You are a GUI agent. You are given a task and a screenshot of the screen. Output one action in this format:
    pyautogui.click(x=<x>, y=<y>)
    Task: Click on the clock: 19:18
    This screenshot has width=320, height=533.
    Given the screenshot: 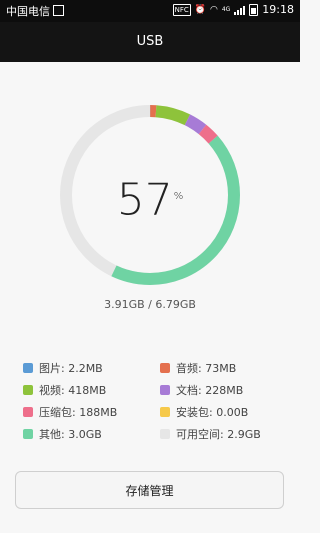 What is the action you would take?
    pyautogui.click(x=278, y=9)
    